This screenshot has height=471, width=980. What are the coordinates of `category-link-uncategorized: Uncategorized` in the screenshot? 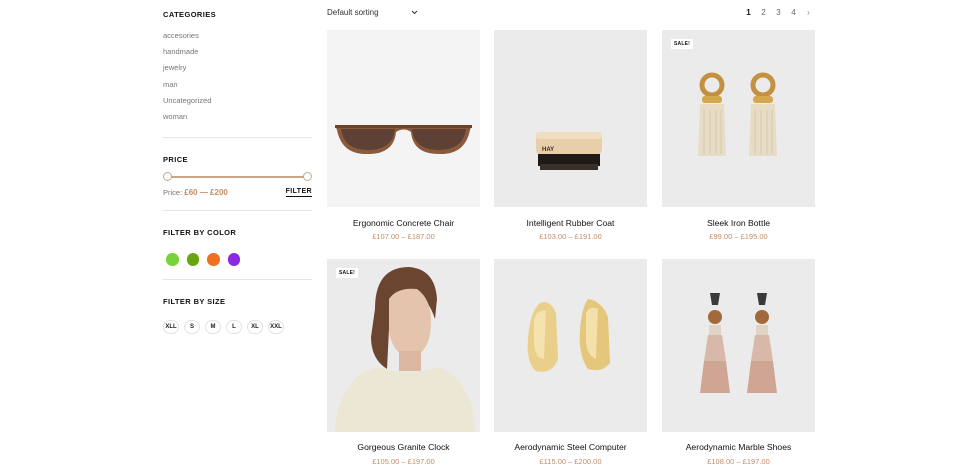 It's located at (187, 104).